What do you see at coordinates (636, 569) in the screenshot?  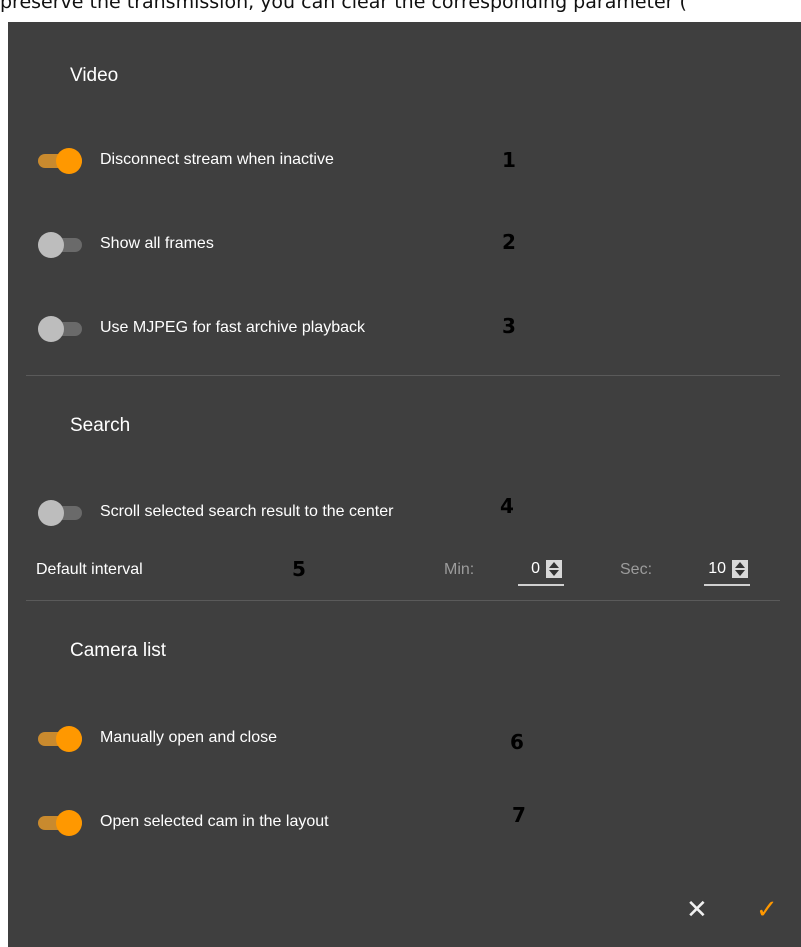 I see `sec-label: Sec:` at bounding box center [636, 569].